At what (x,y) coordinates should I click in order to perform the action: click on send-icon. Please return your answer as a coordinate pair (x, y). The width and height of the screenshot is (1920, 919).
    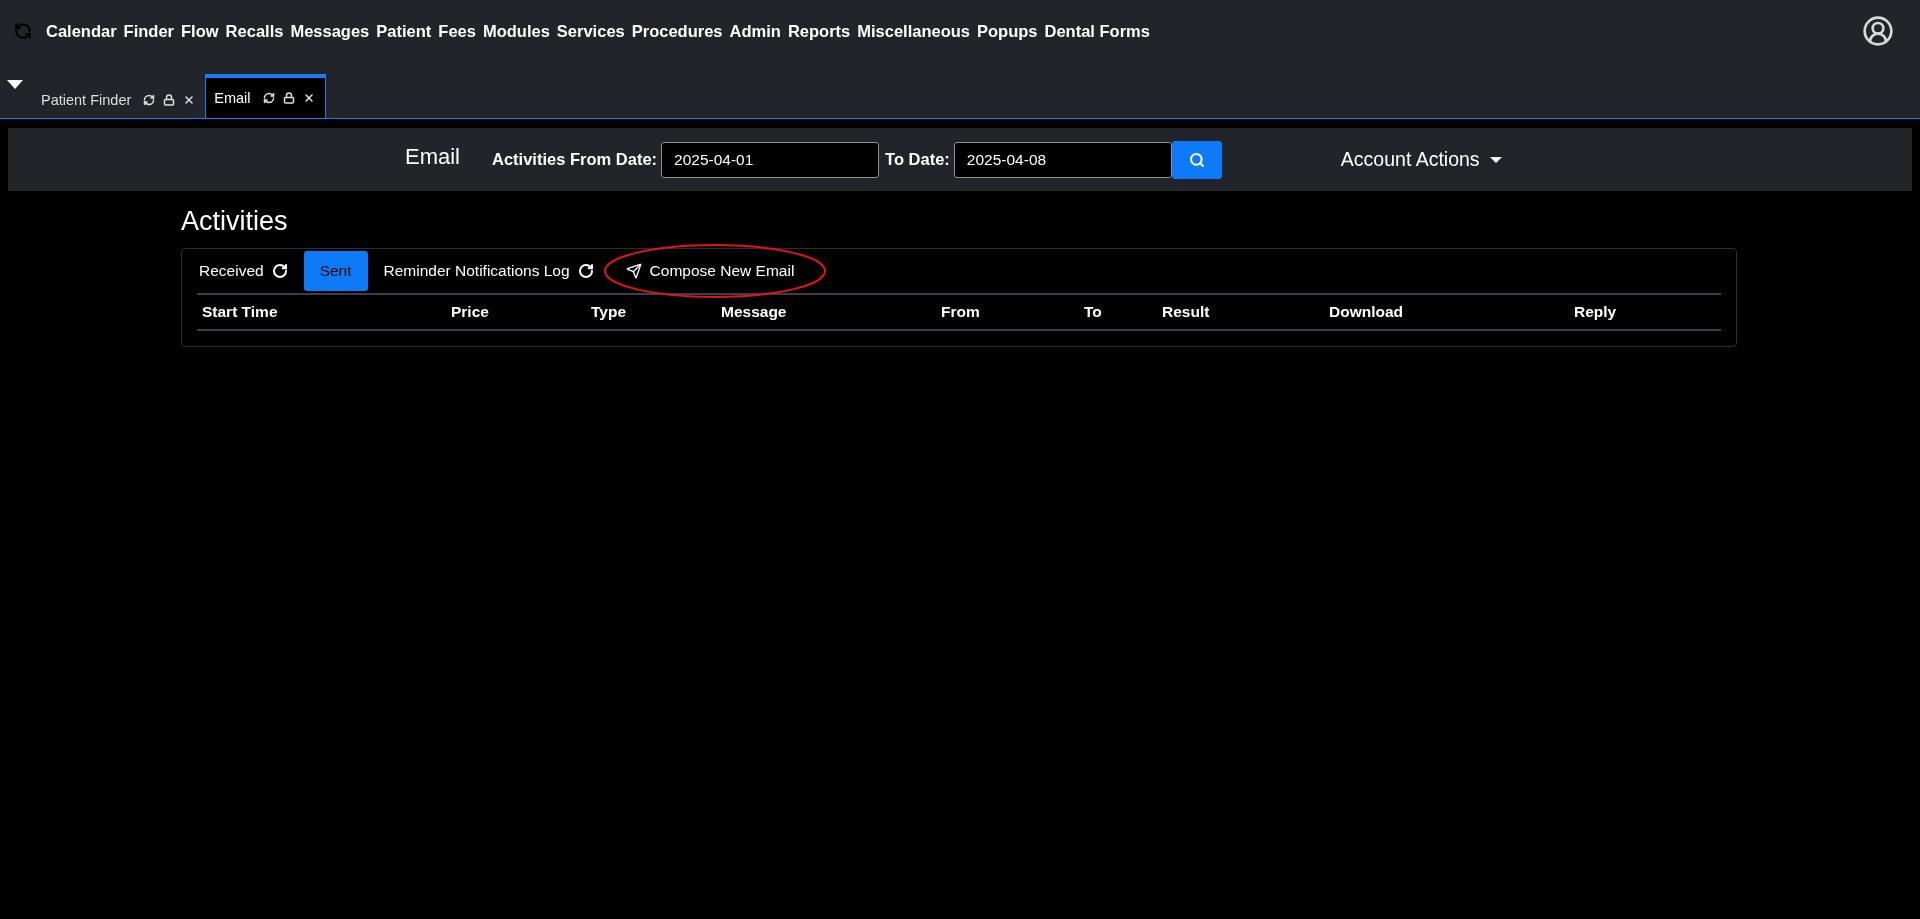
    Looking at the image, I should click on (633, 271).